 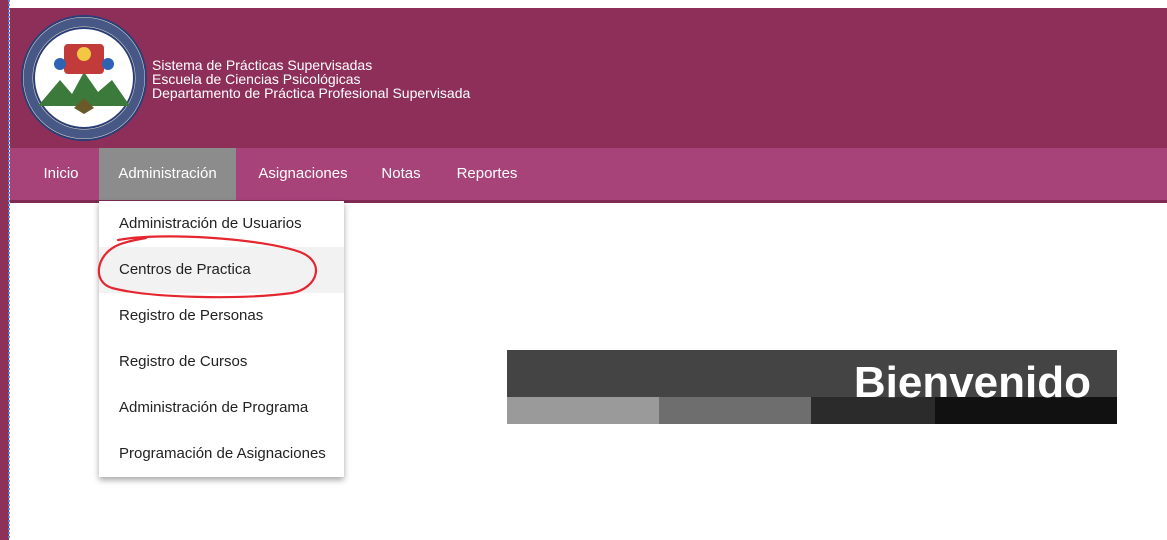 I want to click on university-seal-icon, so click(x=84, y=78).